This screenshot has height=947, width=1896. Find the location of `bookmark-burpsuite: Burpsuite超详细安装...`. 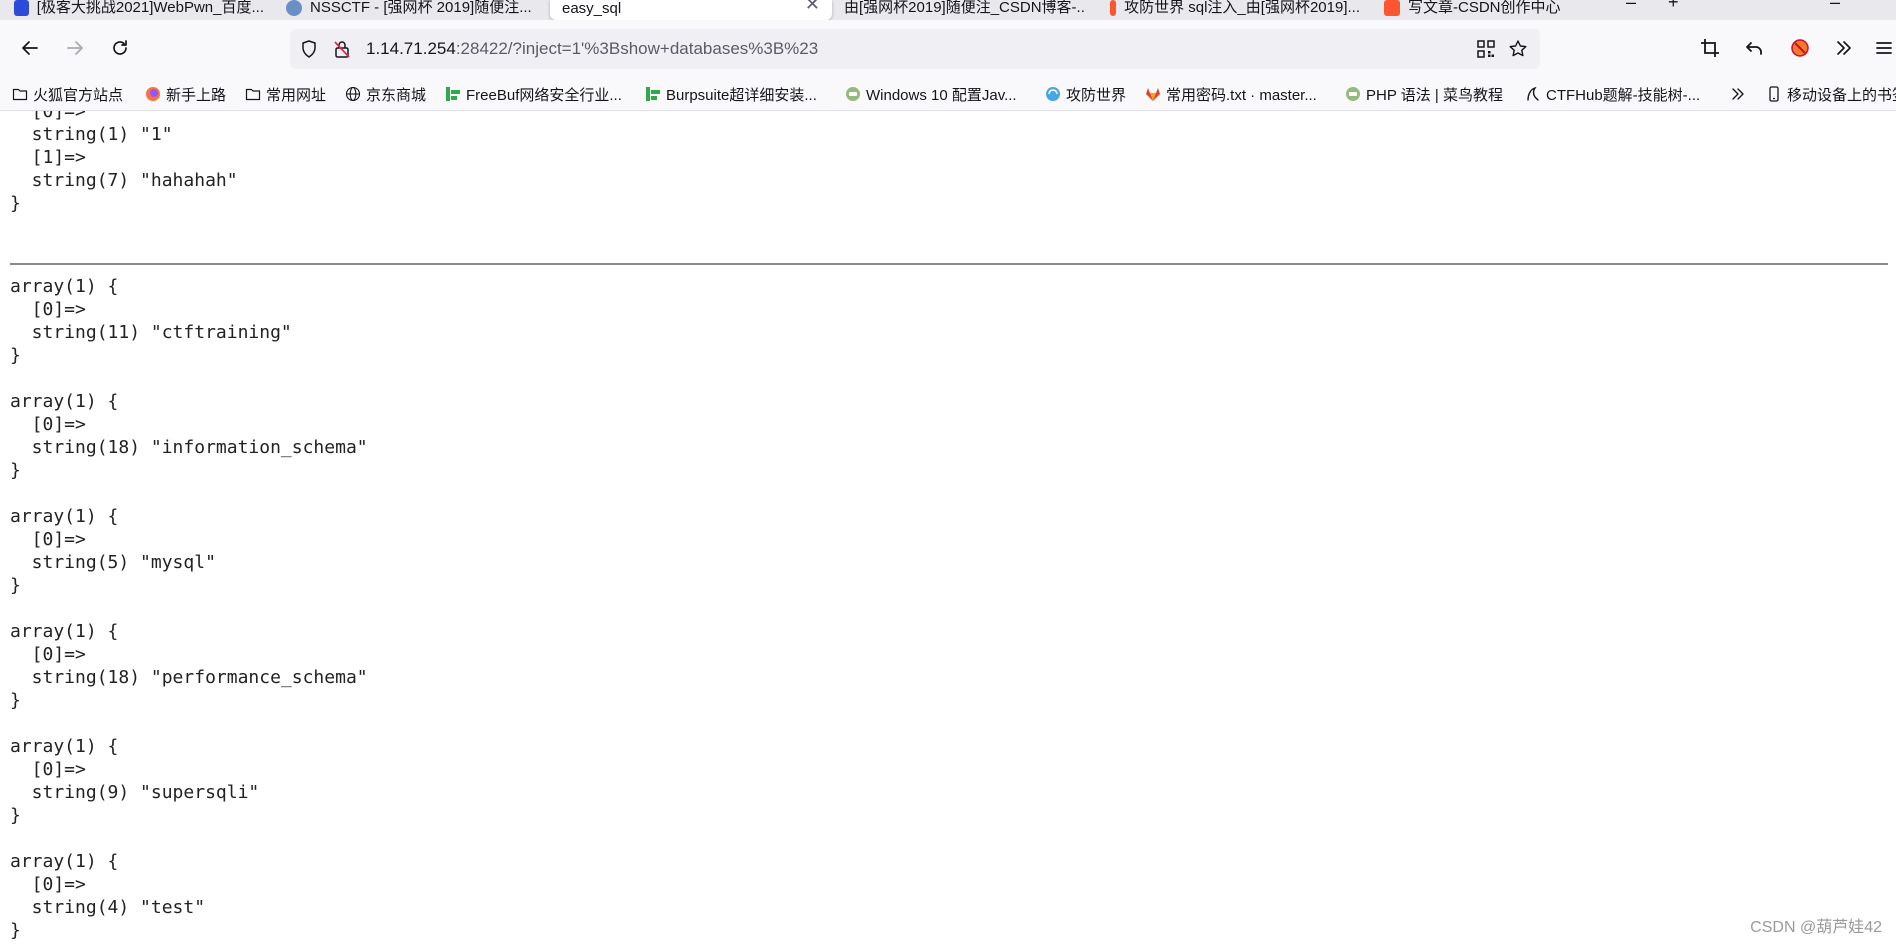

bookmark-burpsuite: Burpsuite超详细安装... is located at coordinates (731, 94).